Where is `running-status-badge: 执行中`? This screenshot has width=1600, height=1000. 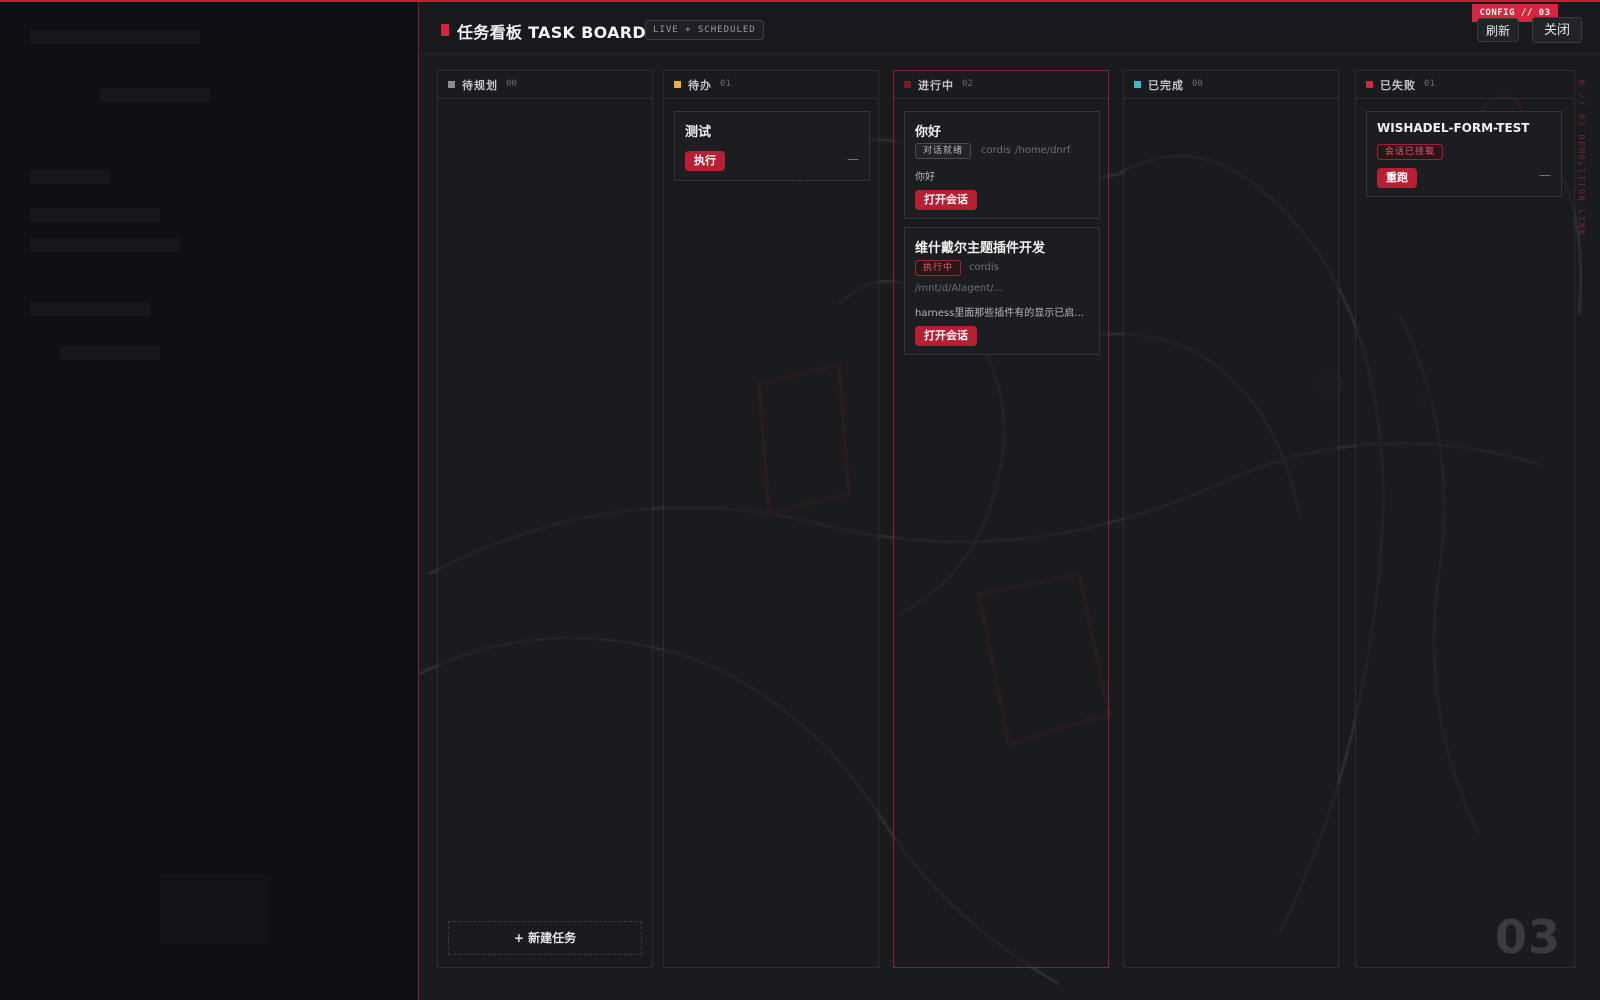 running-status-badge: 执行中 is located at coordinates (938, 268).